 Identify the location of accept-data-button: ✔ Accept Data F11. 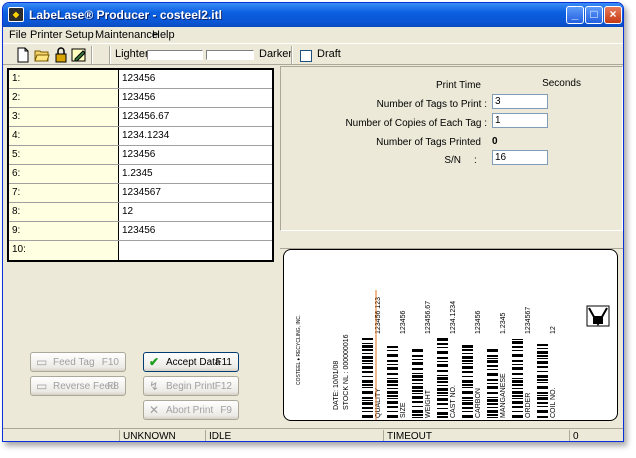
(191, 362).